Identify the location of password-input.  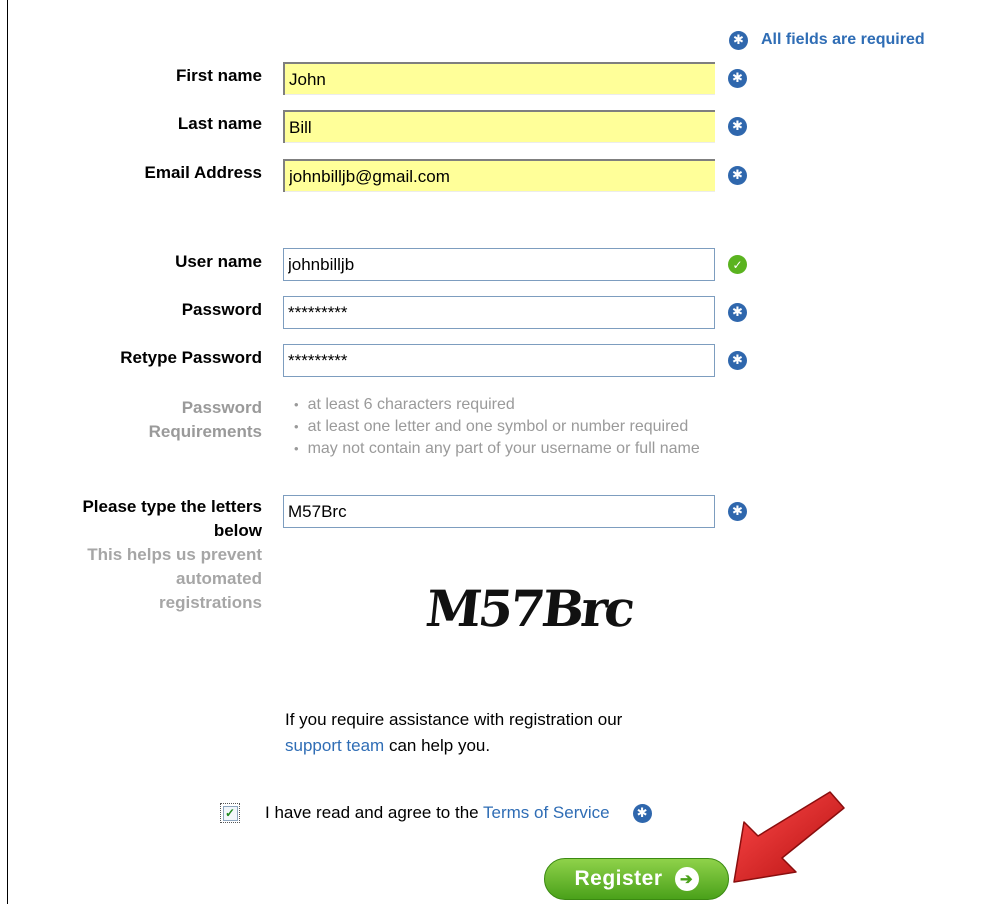
(499, 312).